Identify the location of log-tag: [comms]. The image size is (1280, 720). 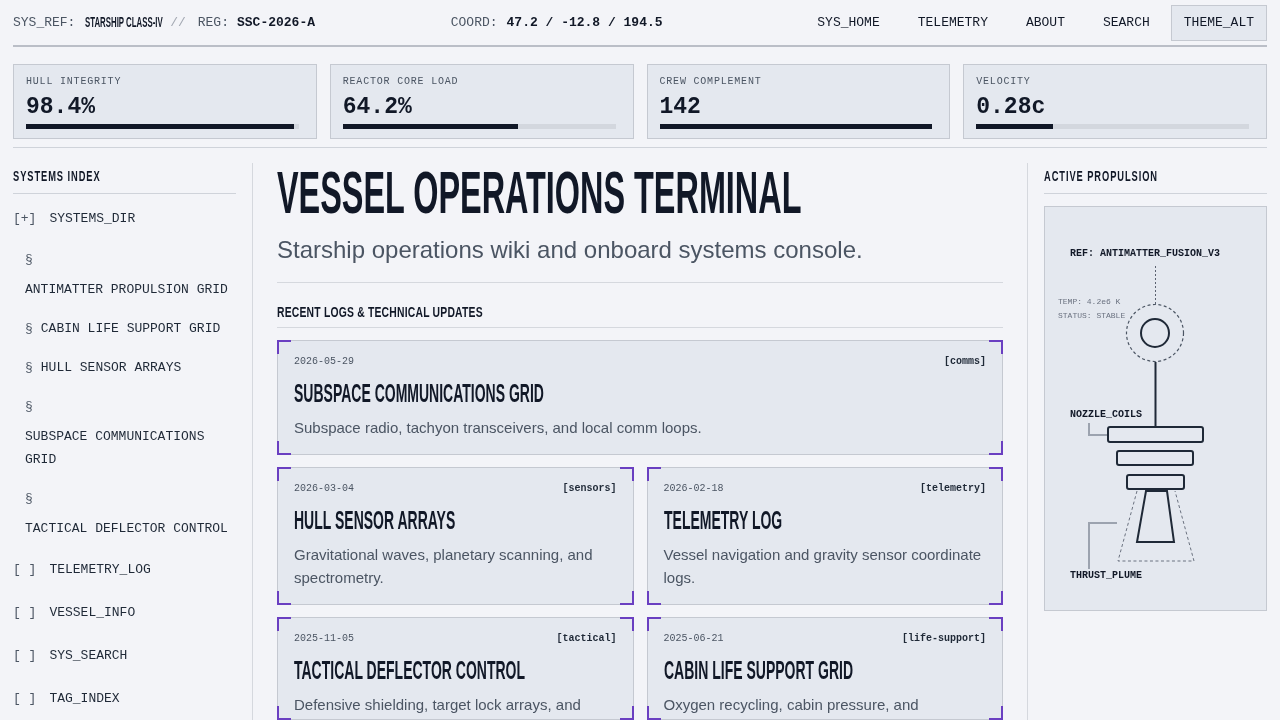
(965, 362).